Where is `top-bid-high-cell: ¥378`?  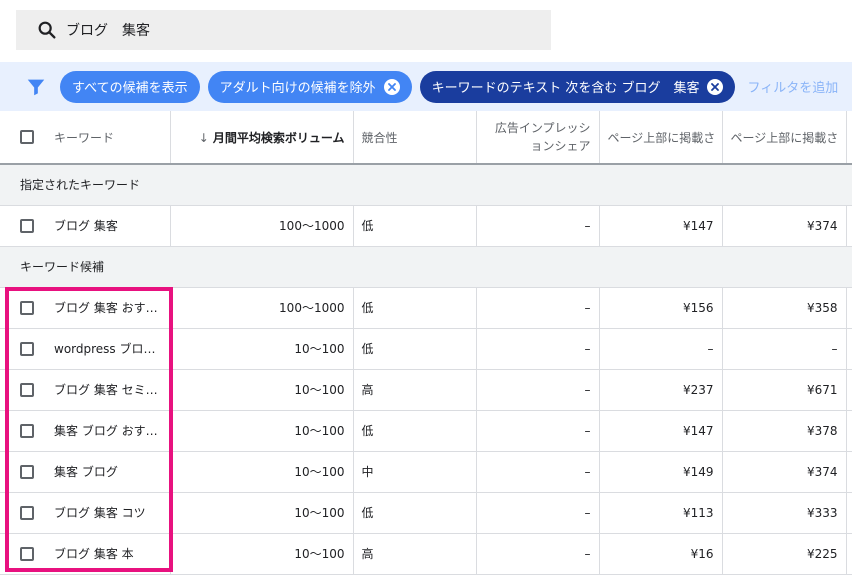
top-bid-high-cell: ¥378 is located at coordinates (784, 431).